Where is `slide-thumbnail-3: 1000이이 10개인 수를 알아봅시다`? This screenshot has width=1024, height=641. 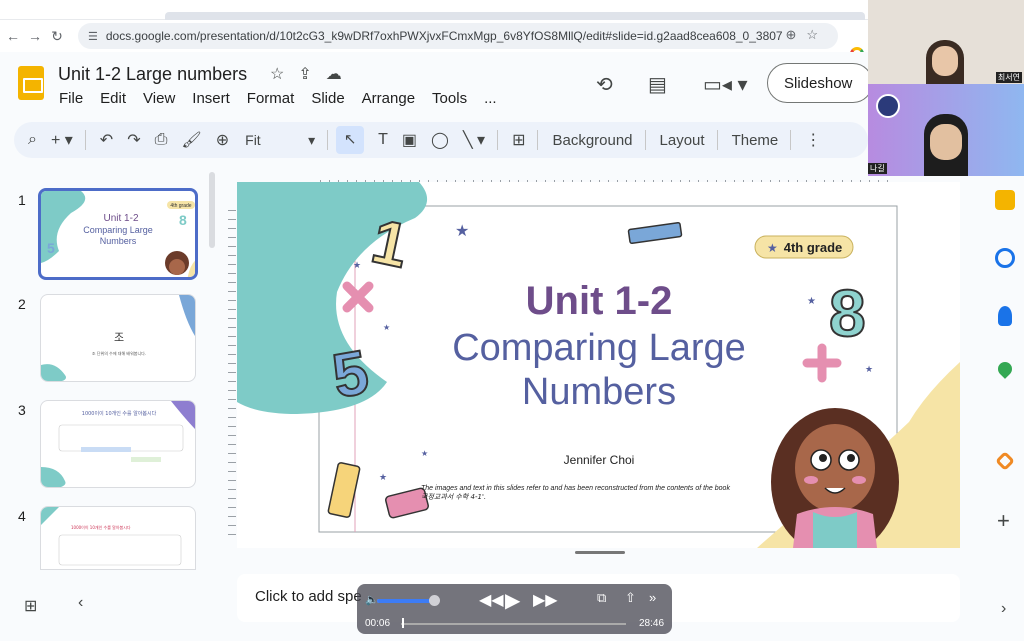
slide-thumbnail-3: 1000이이 10개인 수를 알아봅시다 is located at coordinates (118, 444).